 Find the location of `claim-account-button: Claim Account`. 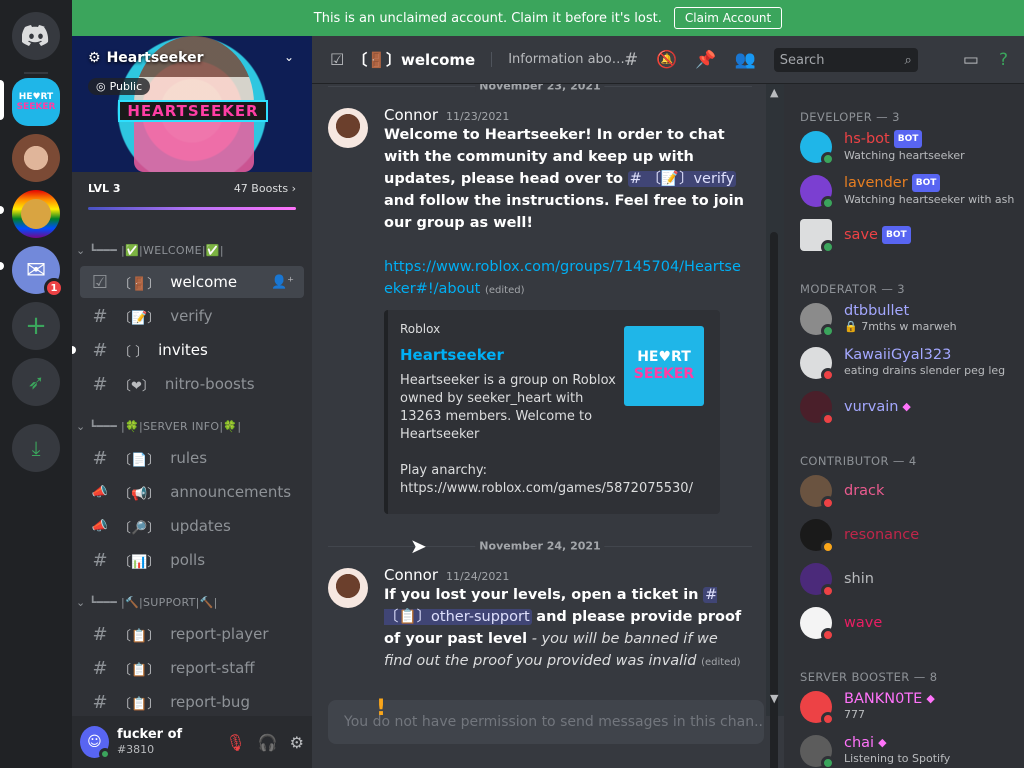

claim-account-button: Claim Account is located at coordinates (728, 18).